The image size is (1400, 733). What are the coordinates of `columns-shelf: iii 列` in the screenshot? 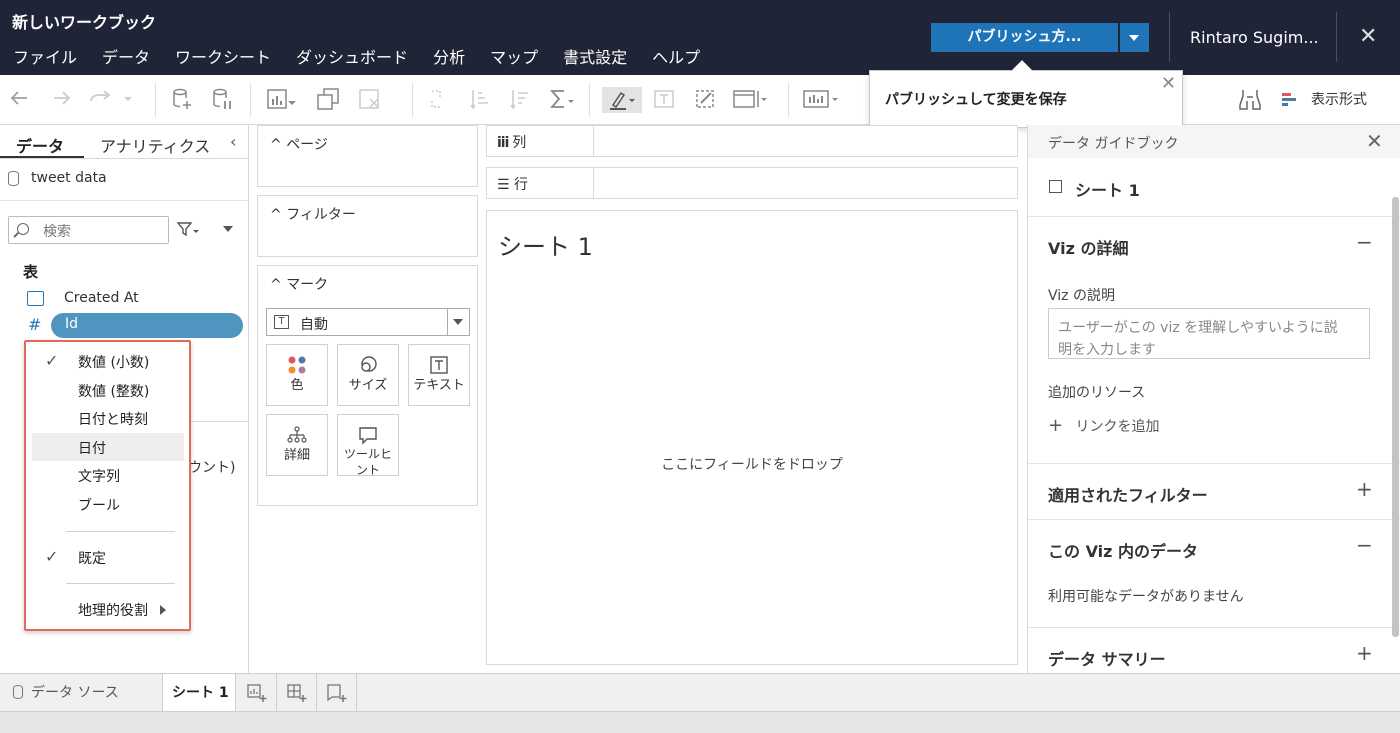 It's located at (752, 141).